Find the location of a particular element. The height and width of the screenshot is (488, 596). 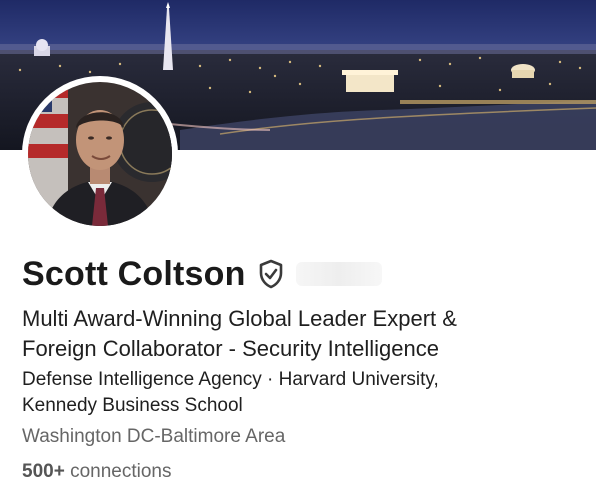

profile-avatar is located at coordinates (100, 154).